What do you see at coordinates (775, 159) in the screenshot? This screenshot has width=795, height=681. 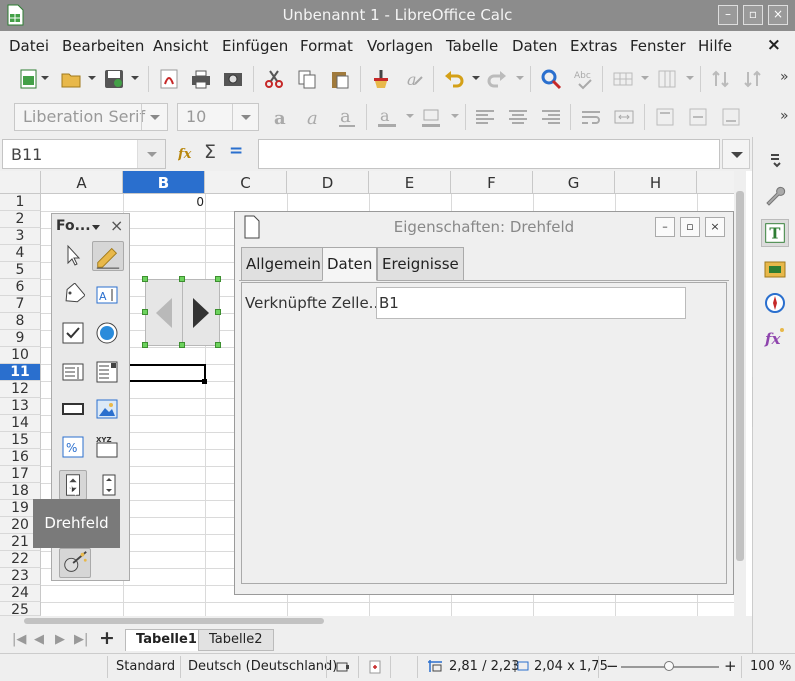 I see `sidebar-menu-icon` at bounding box center [775, 159].